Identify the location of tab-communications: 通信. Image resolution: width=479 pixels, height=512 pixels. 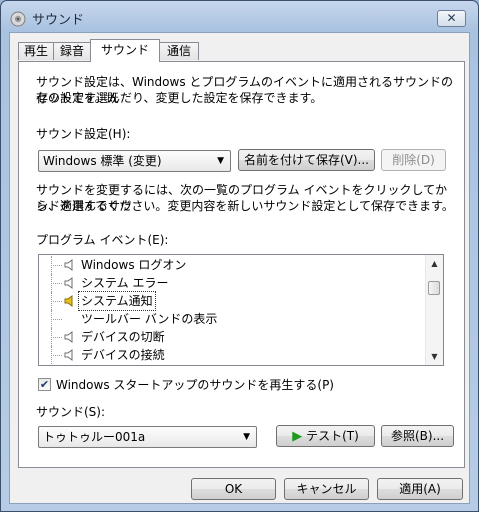
(179, 51).